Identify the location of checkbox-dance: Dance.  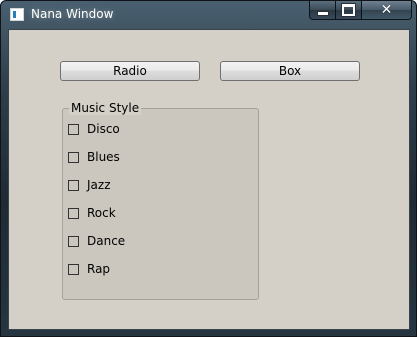
(96, 241).